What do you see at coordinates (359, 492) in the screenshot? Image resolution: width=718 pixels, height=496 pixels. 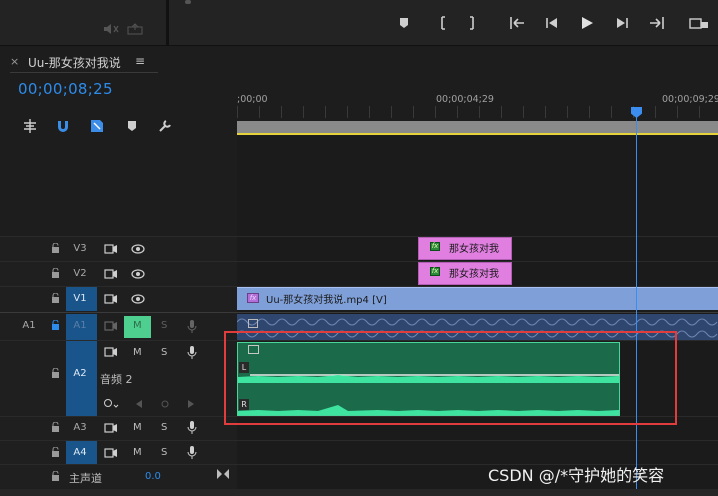 I see `horizontal-scrollbar` at bounding box center [359, 492].